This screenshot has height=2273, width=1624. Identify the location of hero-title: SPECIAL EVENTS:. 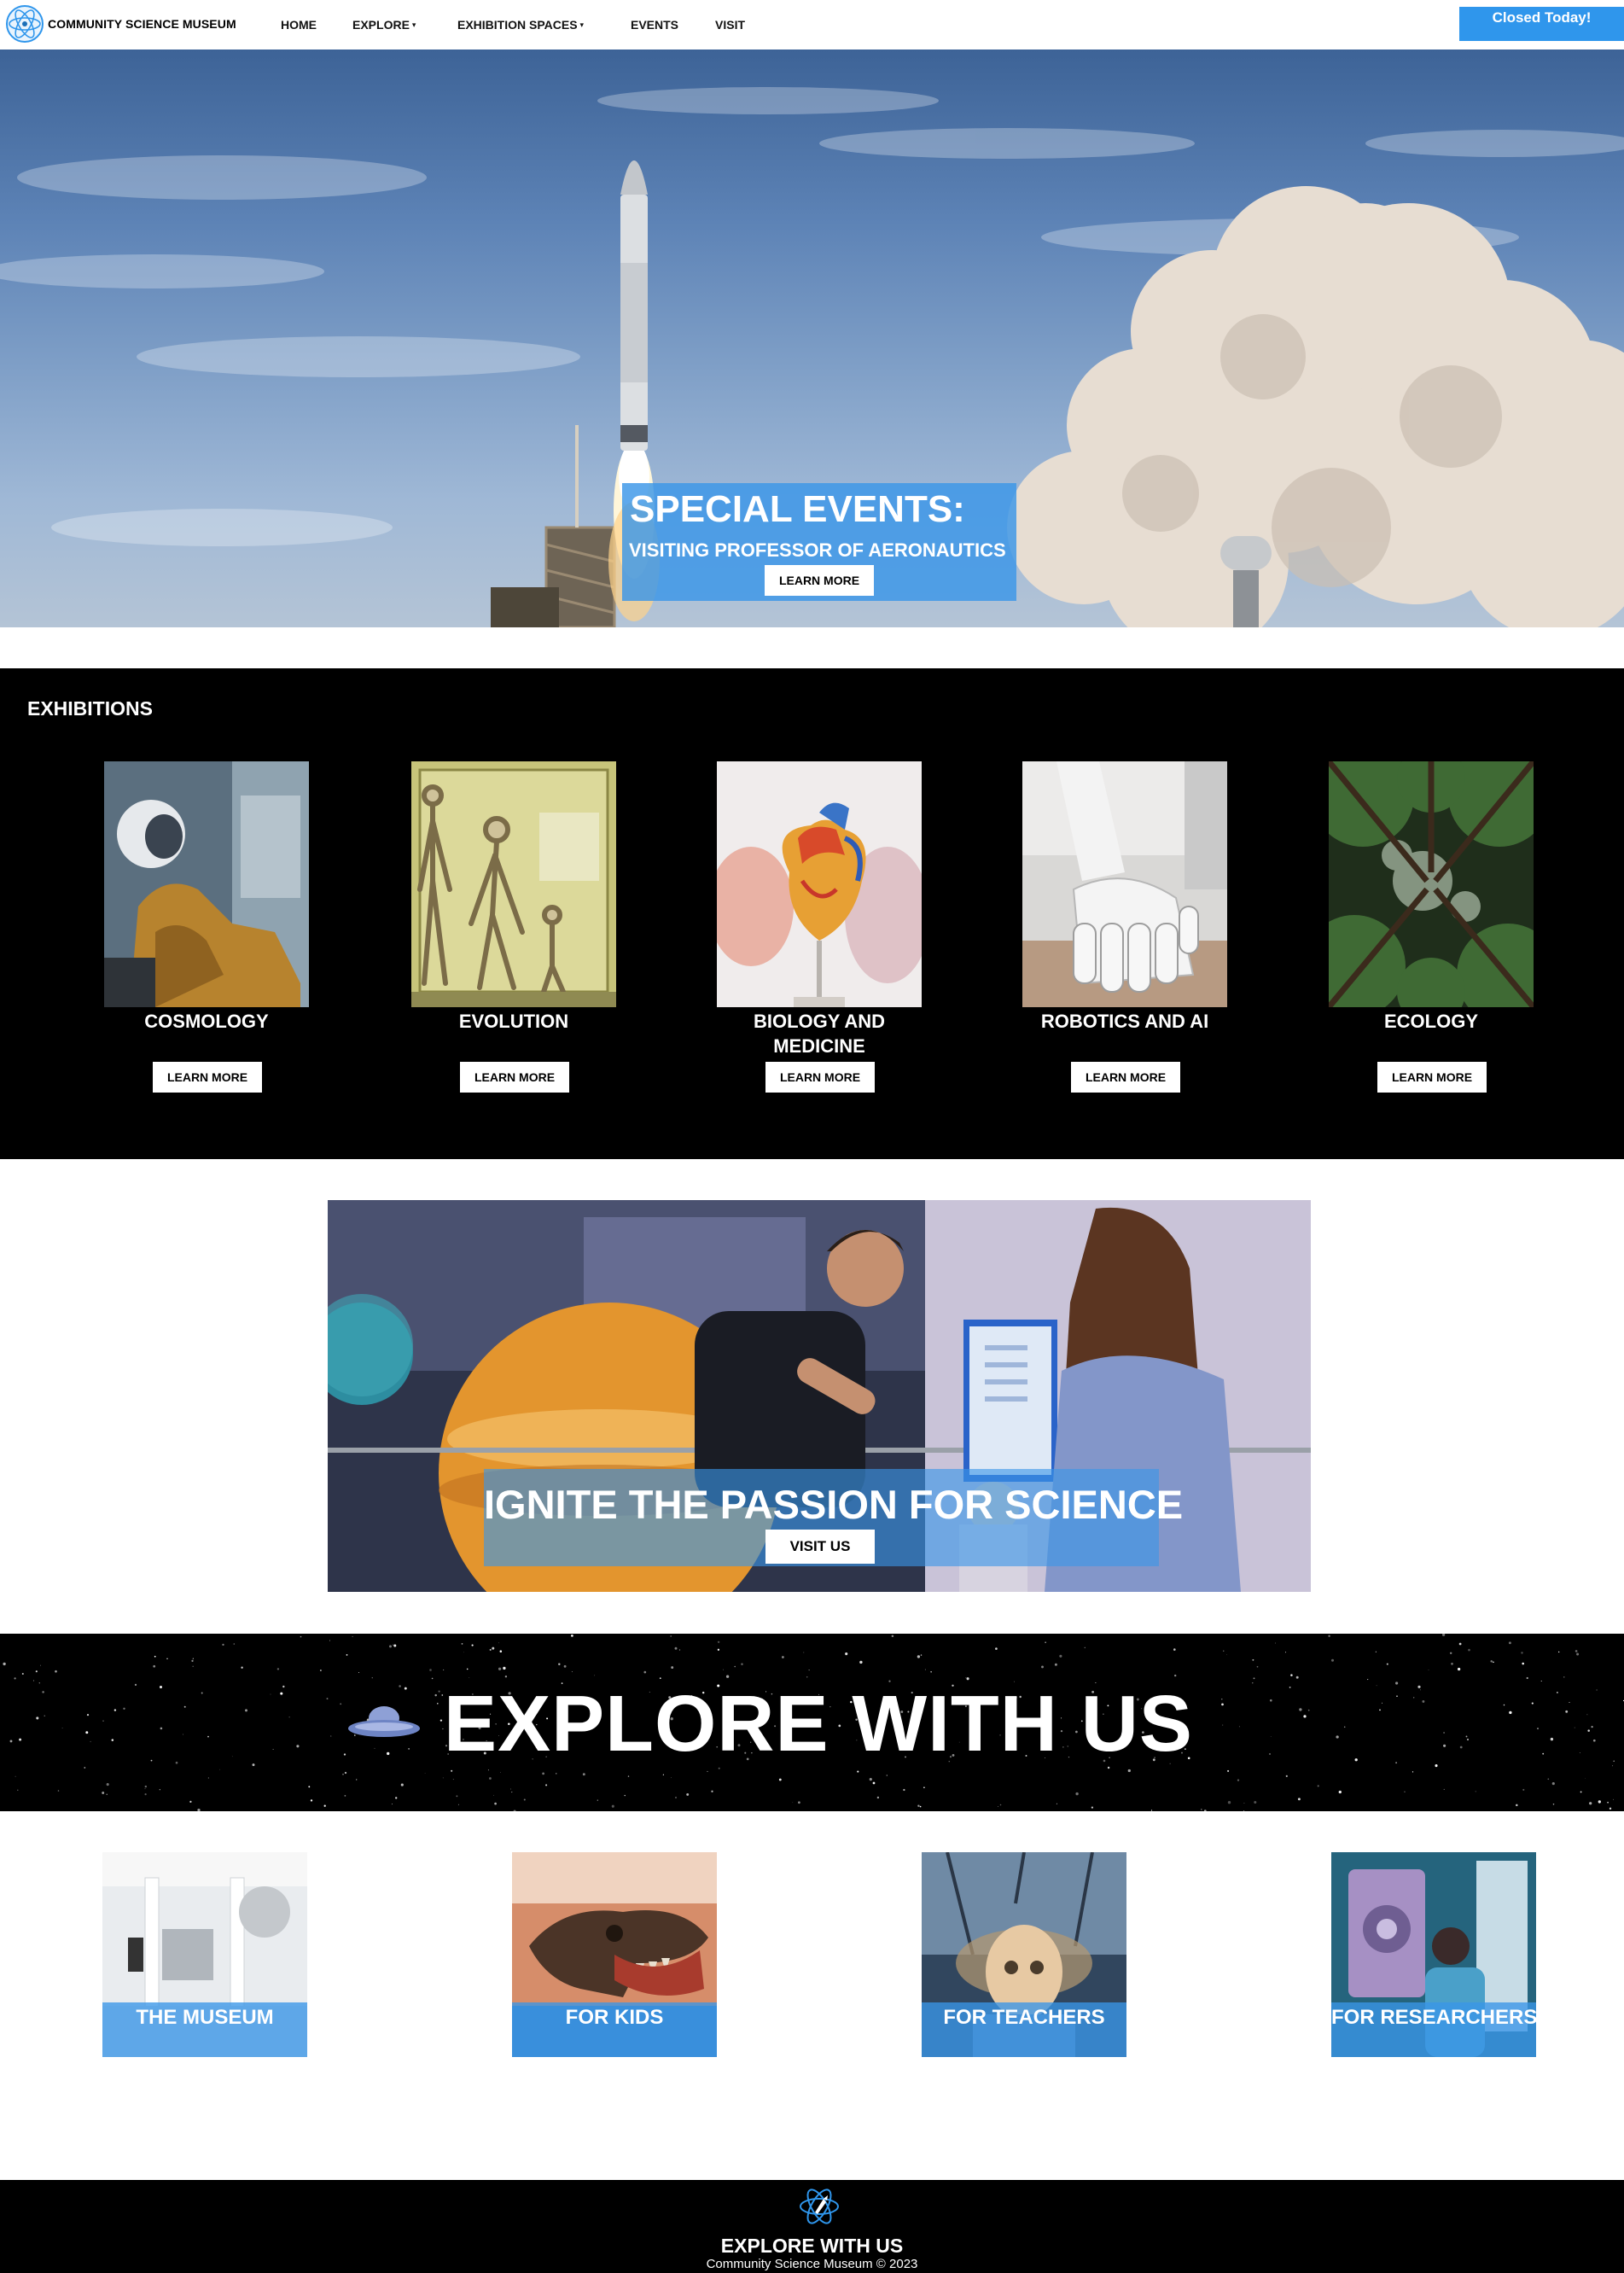
(798, 509).